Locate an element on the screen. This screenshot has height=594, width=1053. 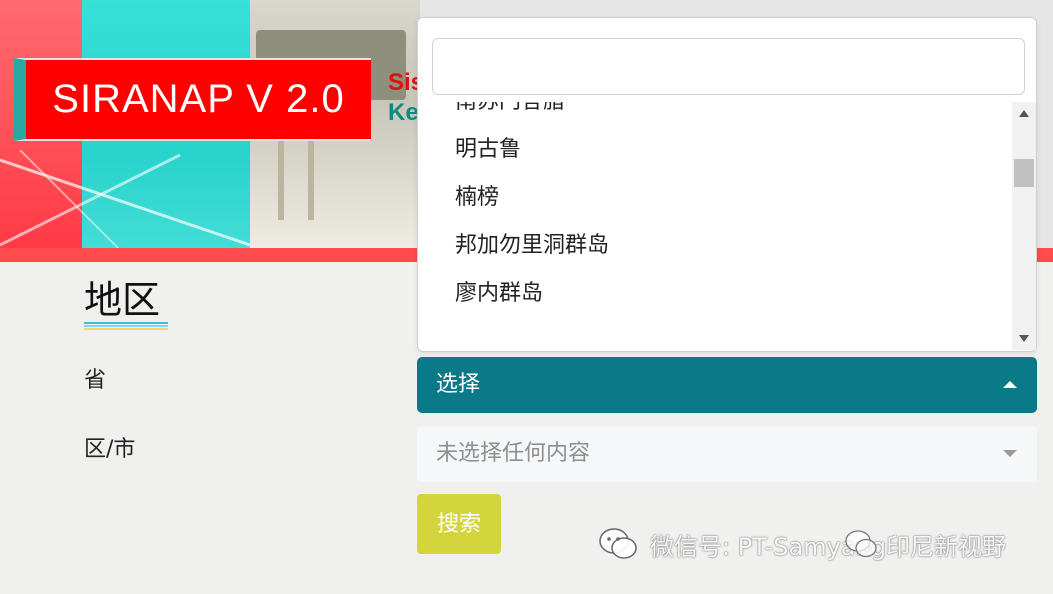
city-label: 区/市 is located at coordinates (110, 449).